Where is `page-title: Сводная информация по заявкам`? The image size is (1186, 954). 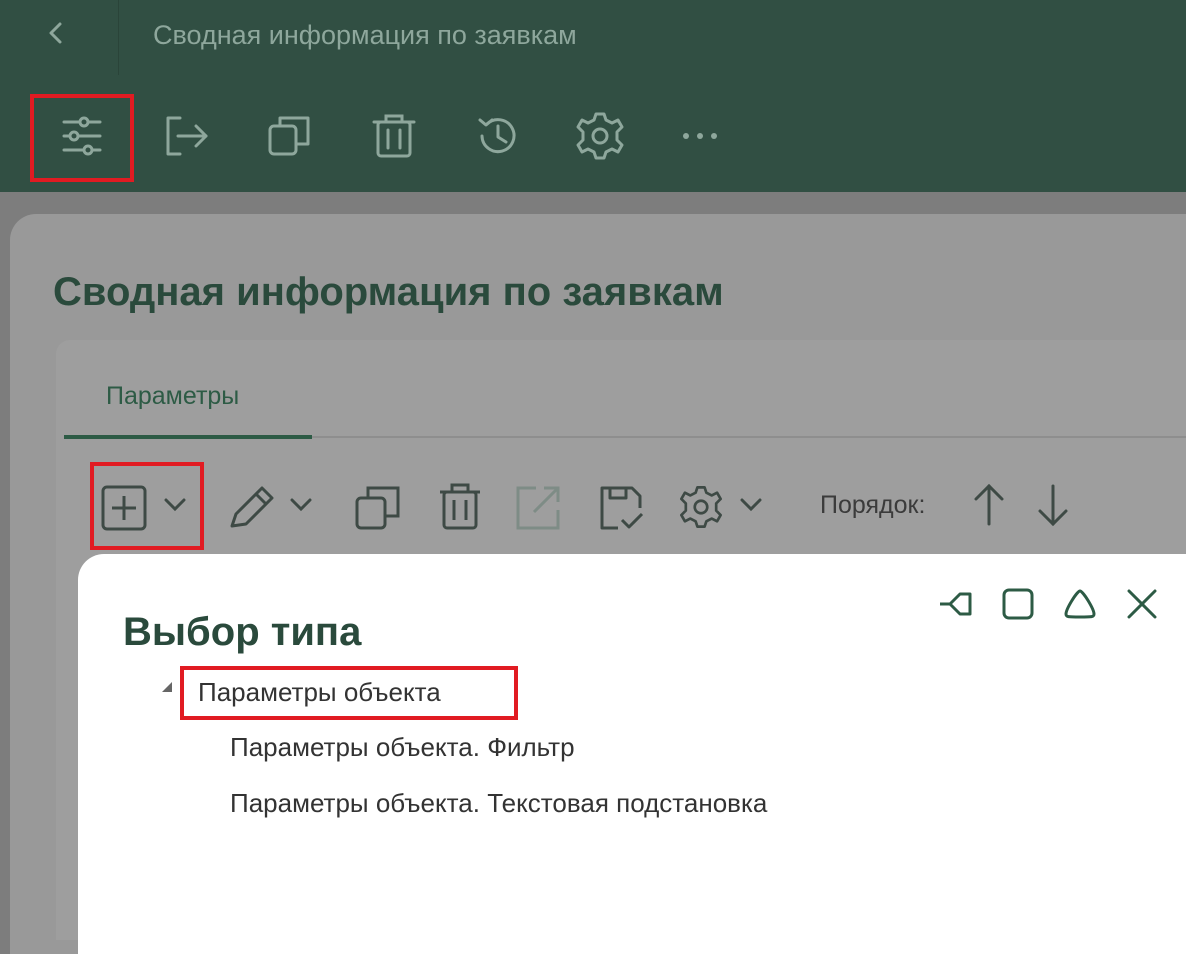 page-title: Сводная информация по заявкам is located at coordinates (388, 292).